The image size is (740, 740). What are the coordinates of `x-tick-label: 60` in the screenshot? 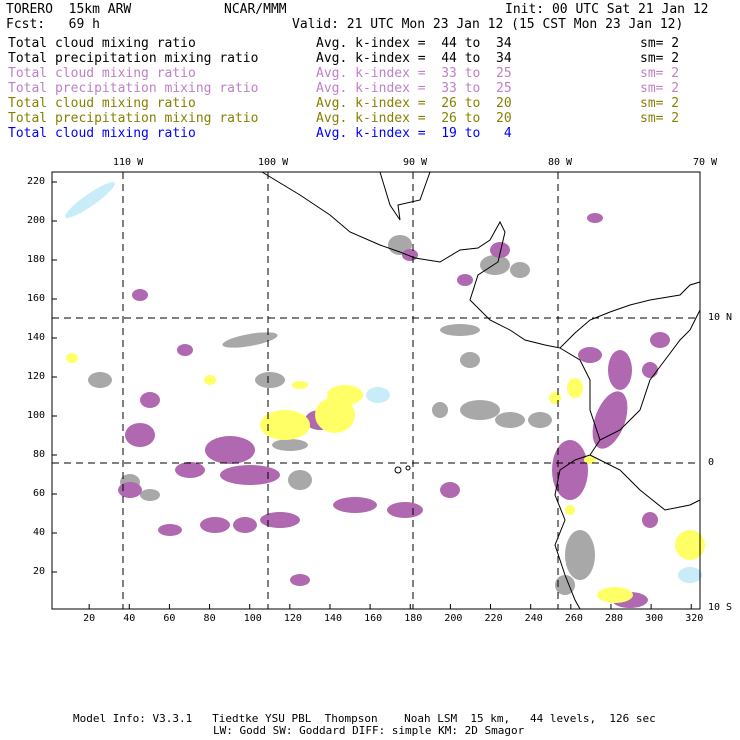 It's located at (169, 618).